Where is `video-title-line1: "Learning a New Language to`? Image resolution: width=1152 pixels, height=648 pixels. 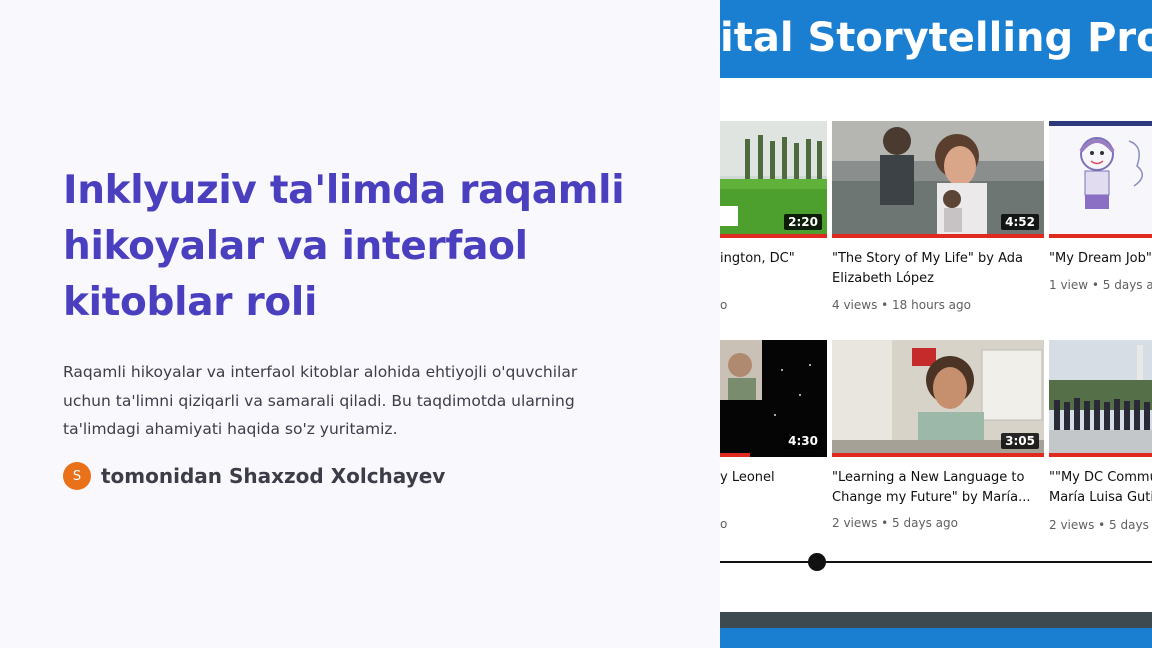
video-title-line1: "Learning a New Language to is located at coordinates (938, 477).